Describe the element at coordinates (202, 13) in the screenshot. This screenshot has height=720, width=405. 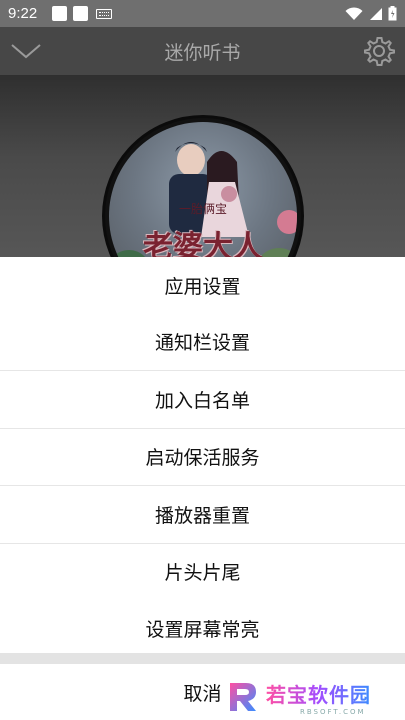
I see `status-bar: 9:22` at that location.